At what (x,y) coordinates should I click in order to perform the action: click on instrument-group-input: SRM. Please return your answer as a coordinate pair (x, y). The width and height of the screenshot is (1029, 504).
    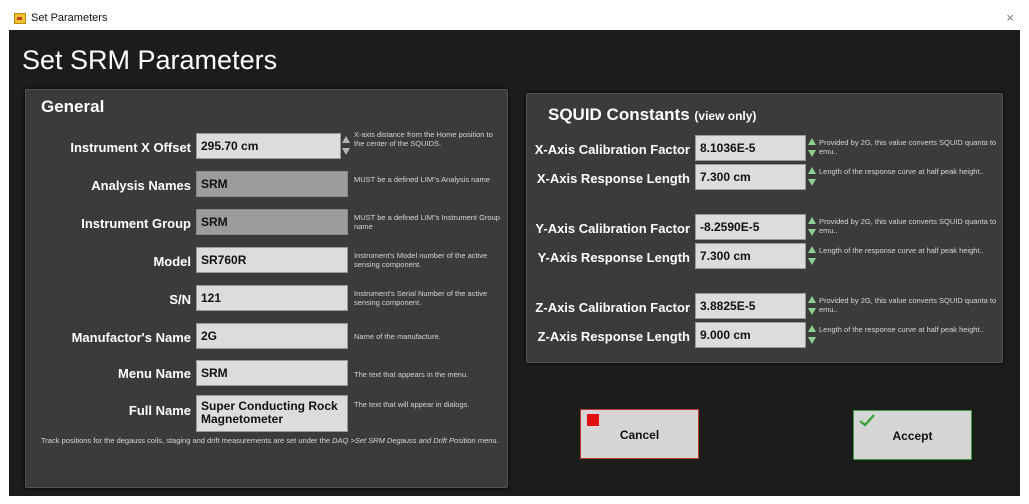
    Looking at the image, I should click on (272, 222).